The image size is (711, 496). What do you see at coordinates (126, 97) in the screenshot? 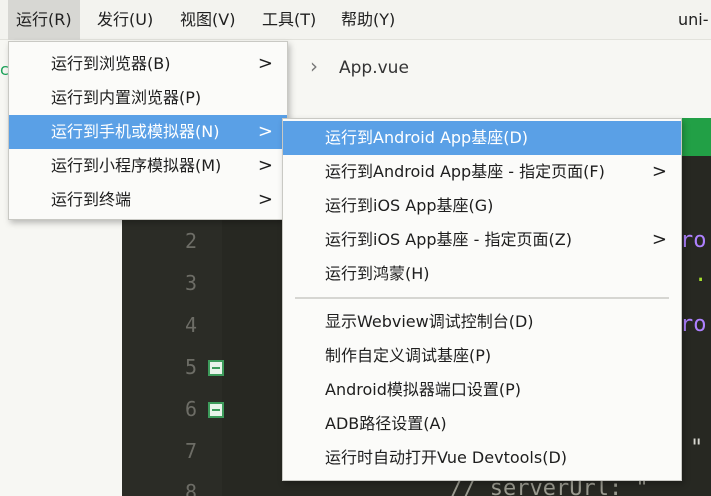
I see `menu-item-label: 运行到内置浏览器(P)` at bounding box center [126, 97].